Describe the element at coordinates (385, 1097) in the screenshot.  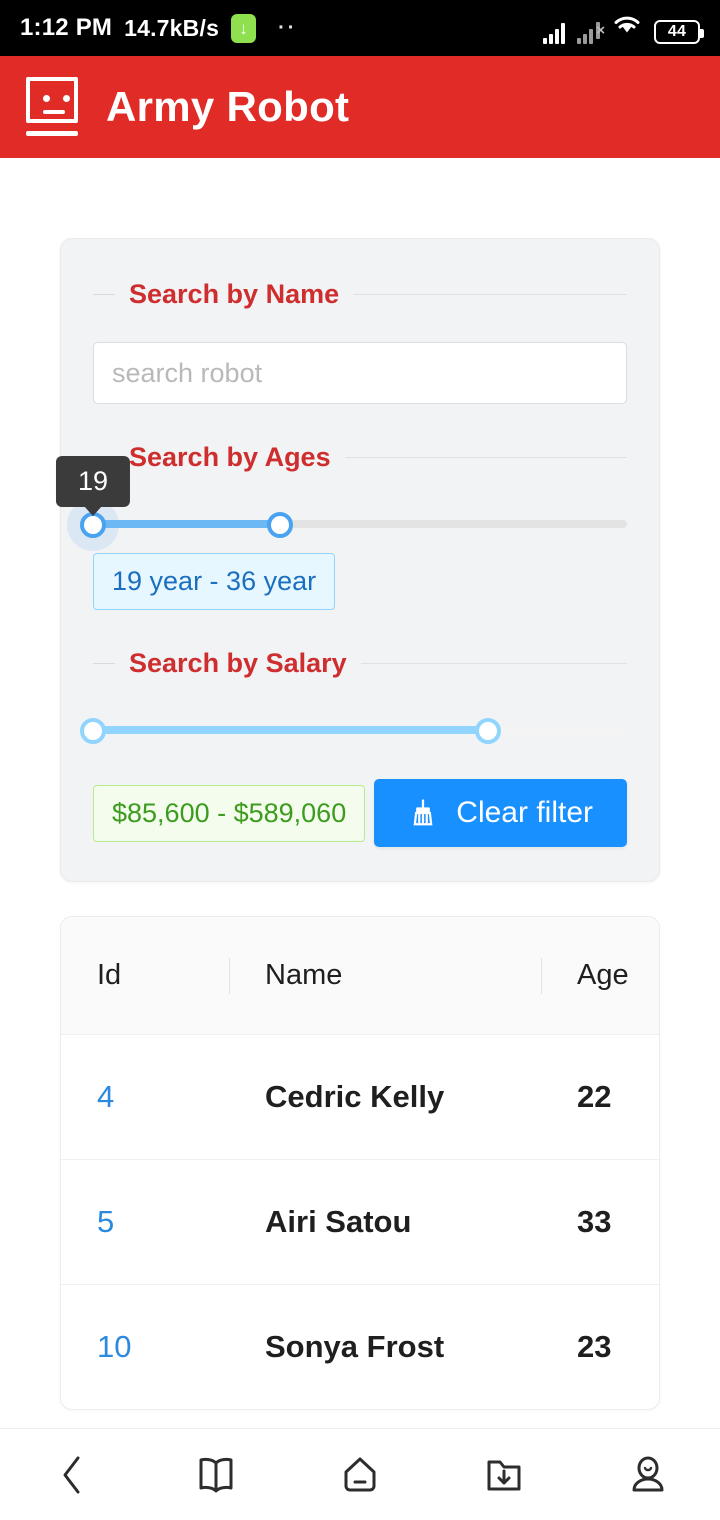
I see `cell-name: Cedric Kelly` at that location.